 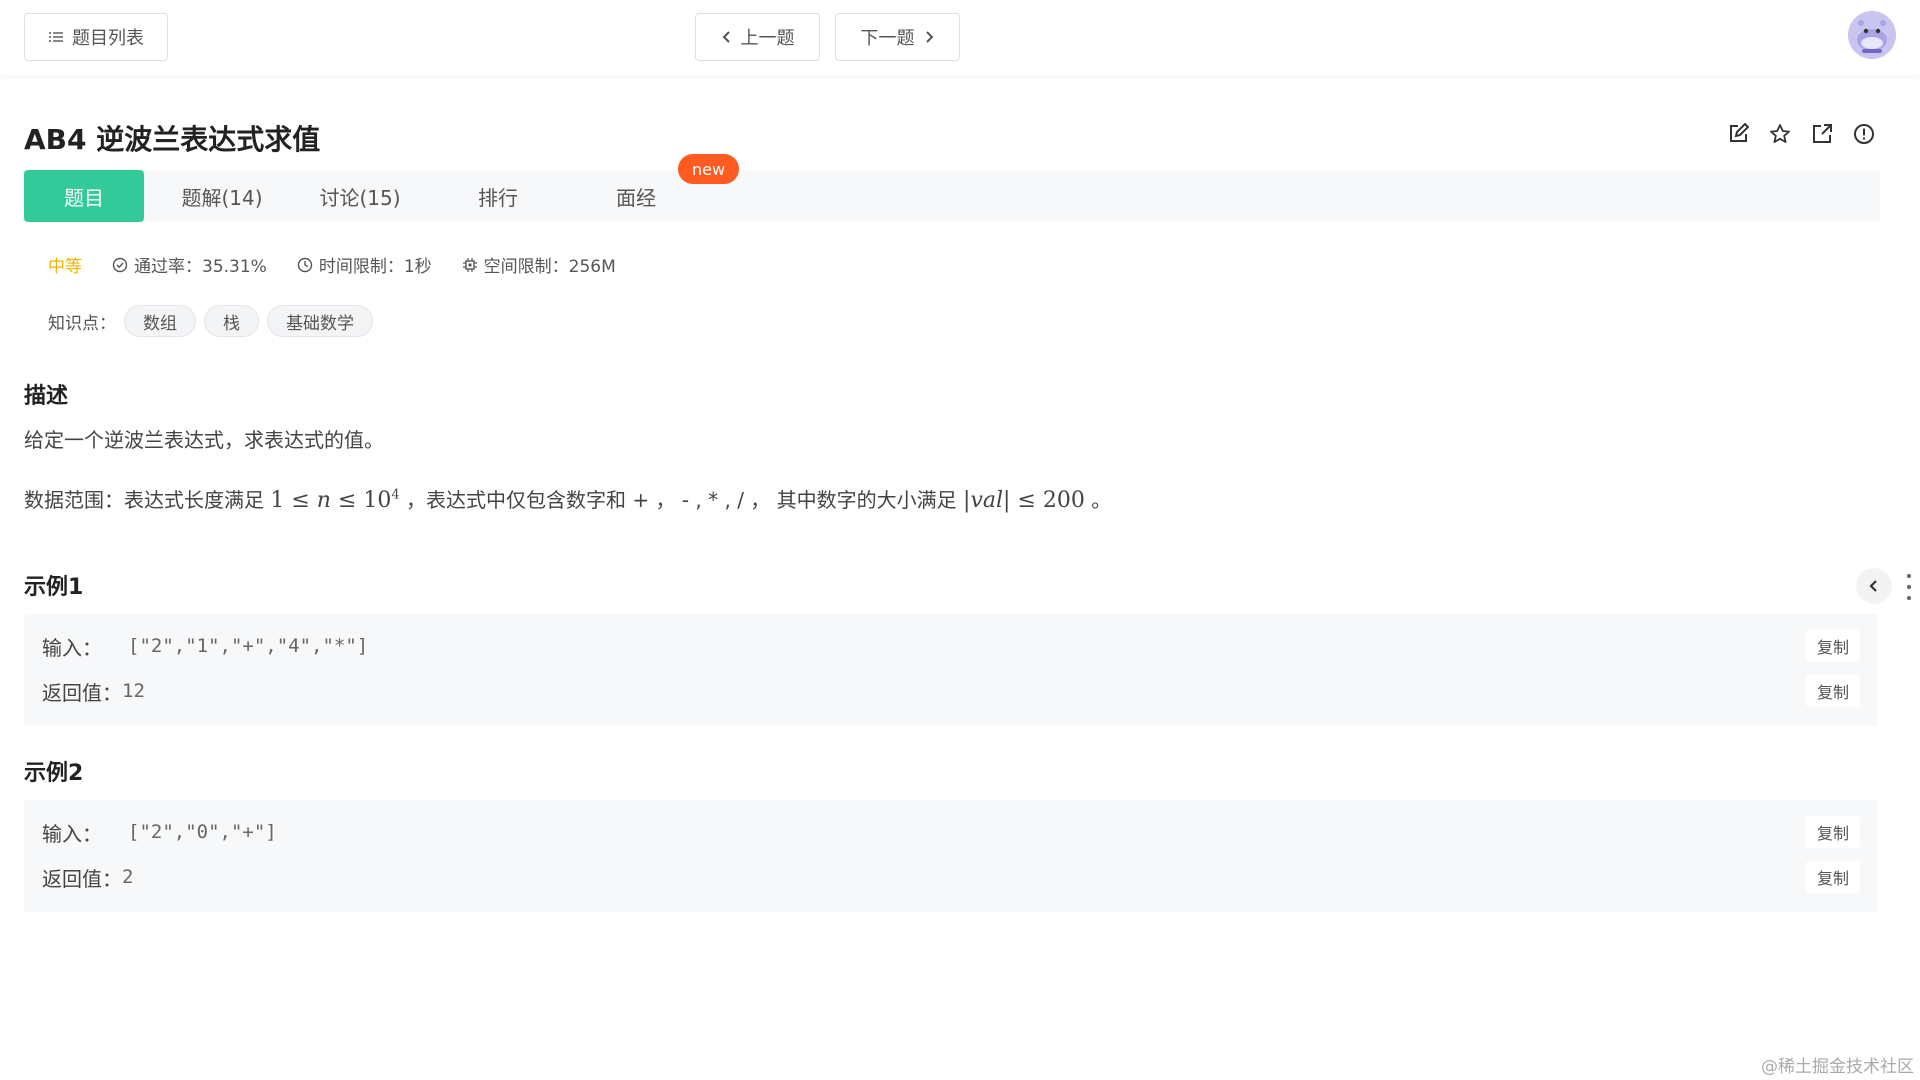 What do you see at coordinates (305, 264) in the screenshot?
I see `clock-icon` at bounding box center [305, 264].